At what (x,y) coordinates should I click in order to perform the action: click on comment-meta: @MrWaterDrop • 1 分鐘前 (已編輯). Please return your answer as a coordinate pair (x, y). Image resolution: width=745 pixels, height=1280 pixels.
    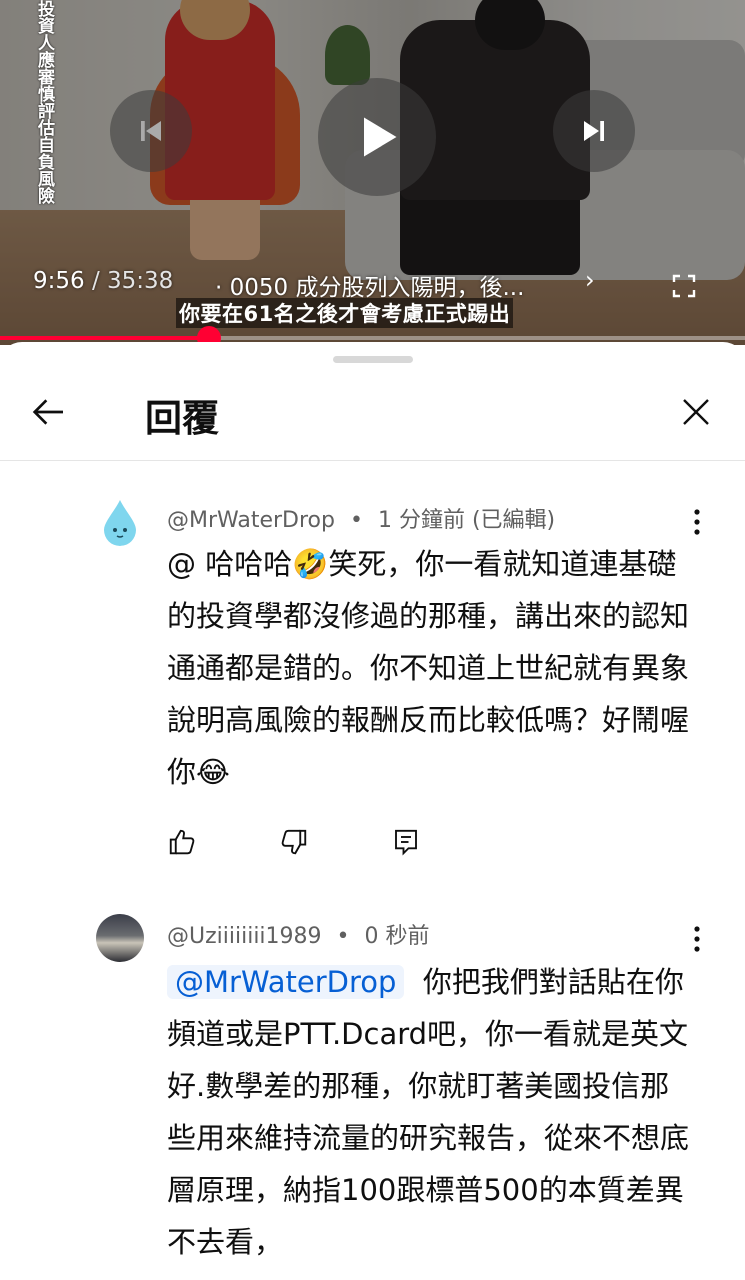
    Looking at the image, I should click on (361, 518).